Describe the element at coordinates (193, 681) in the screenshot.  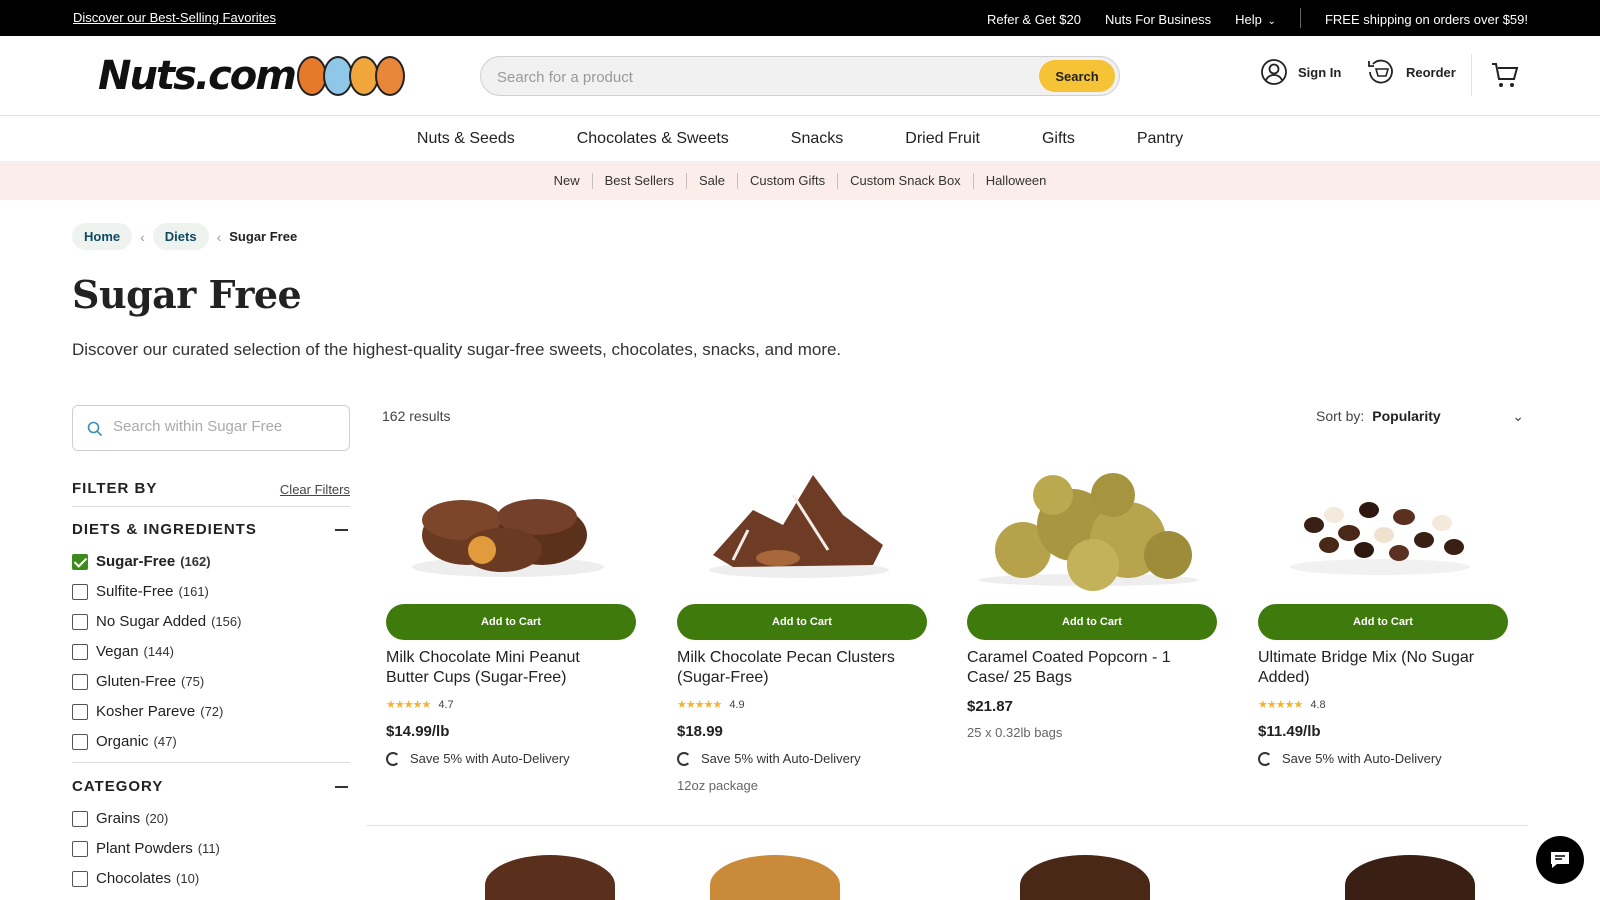
I see `filter-count: (75)` at that location.